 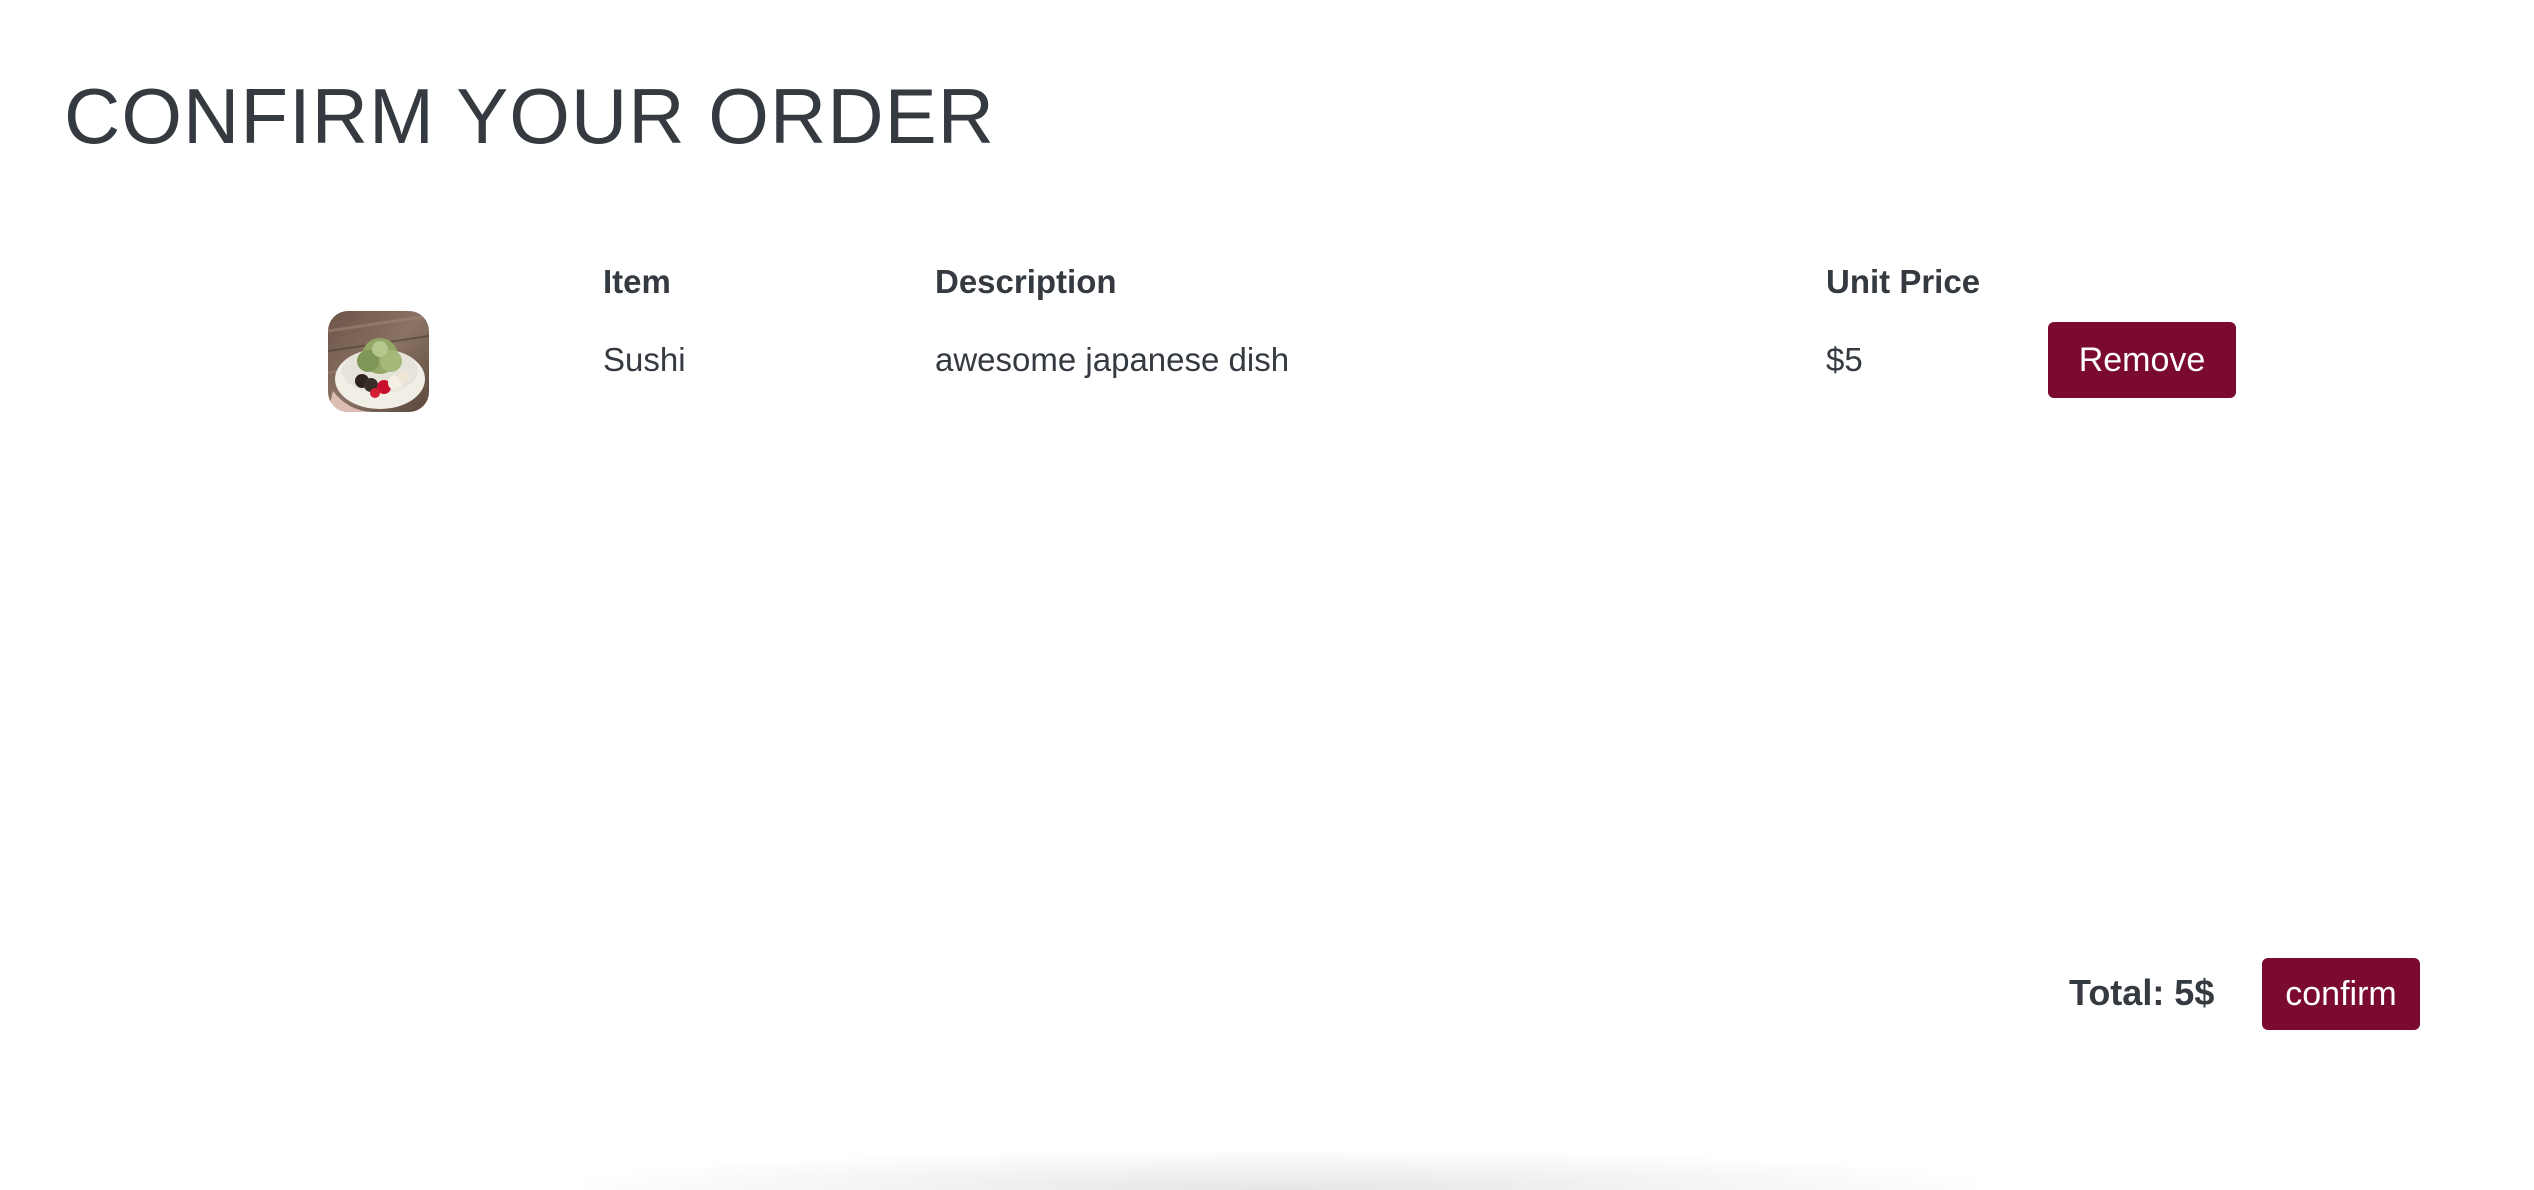 What do you see at coordinates (2142, 360) in the screenshot?
I see `remove-button: Remove` at bounding box center [2142, 360].